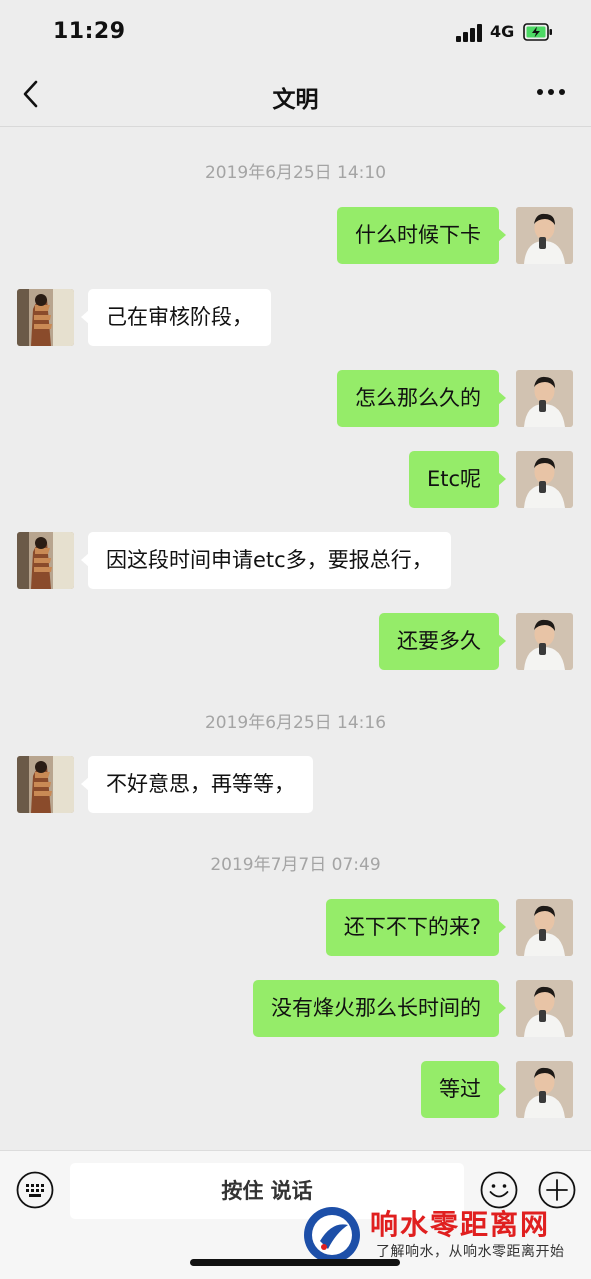 Image resolution: width=591 pixels, height=1279 pixels. Describe the element at coordinates (457, 479) in the screenshot. I see `outgoing-message: Etc呢` at that location.